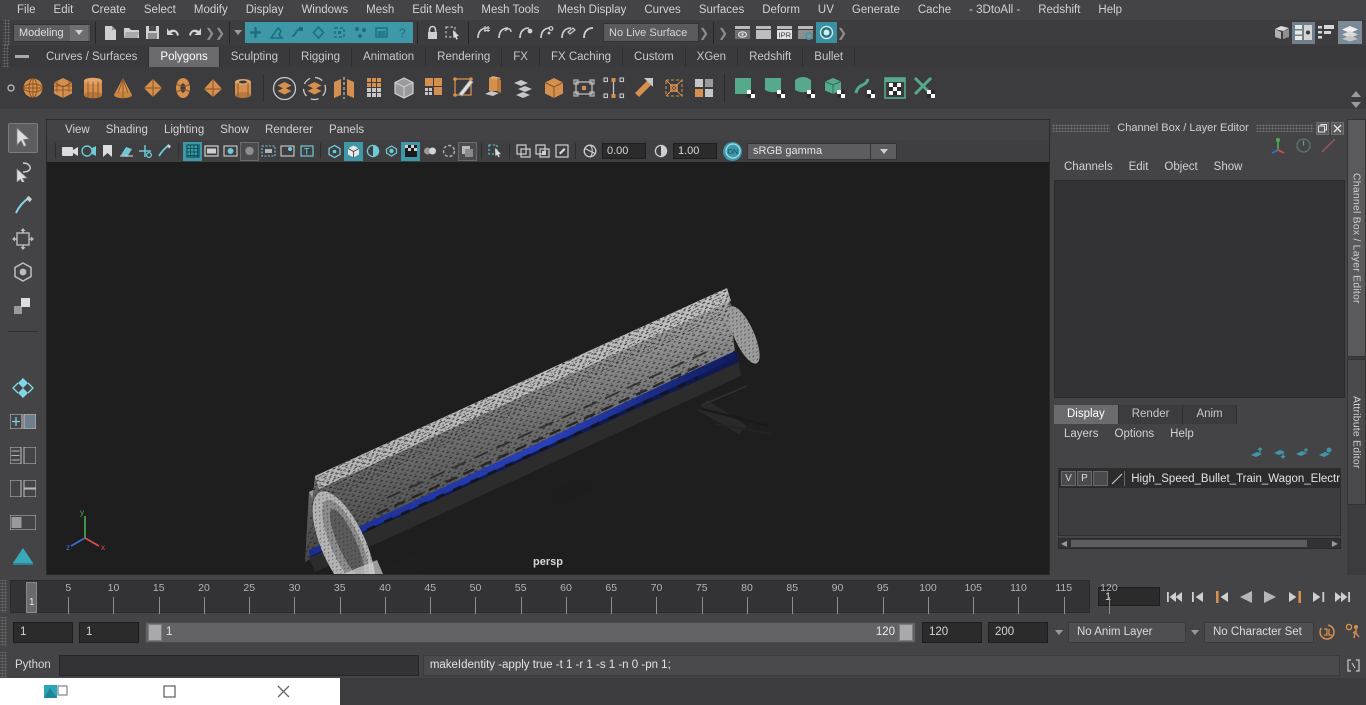  Describe the element at coordinates (581, 57) in the screenshot. I see `shelf-tab-fx-caching: FX Caching` at that location.